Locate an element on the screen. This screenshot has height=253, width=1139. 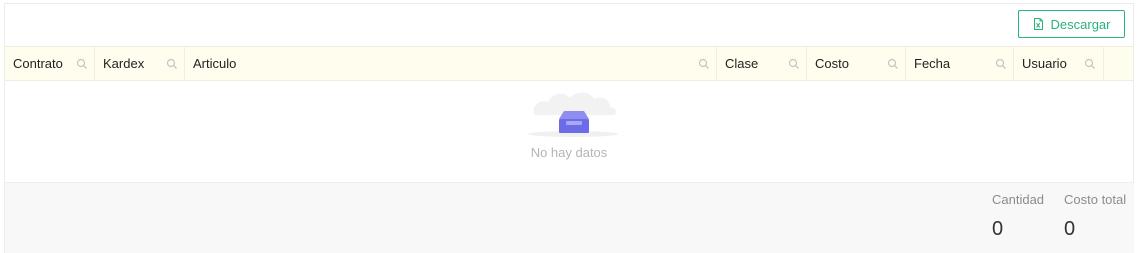
download-label: Descargar is located at coordinates (1080, 24).